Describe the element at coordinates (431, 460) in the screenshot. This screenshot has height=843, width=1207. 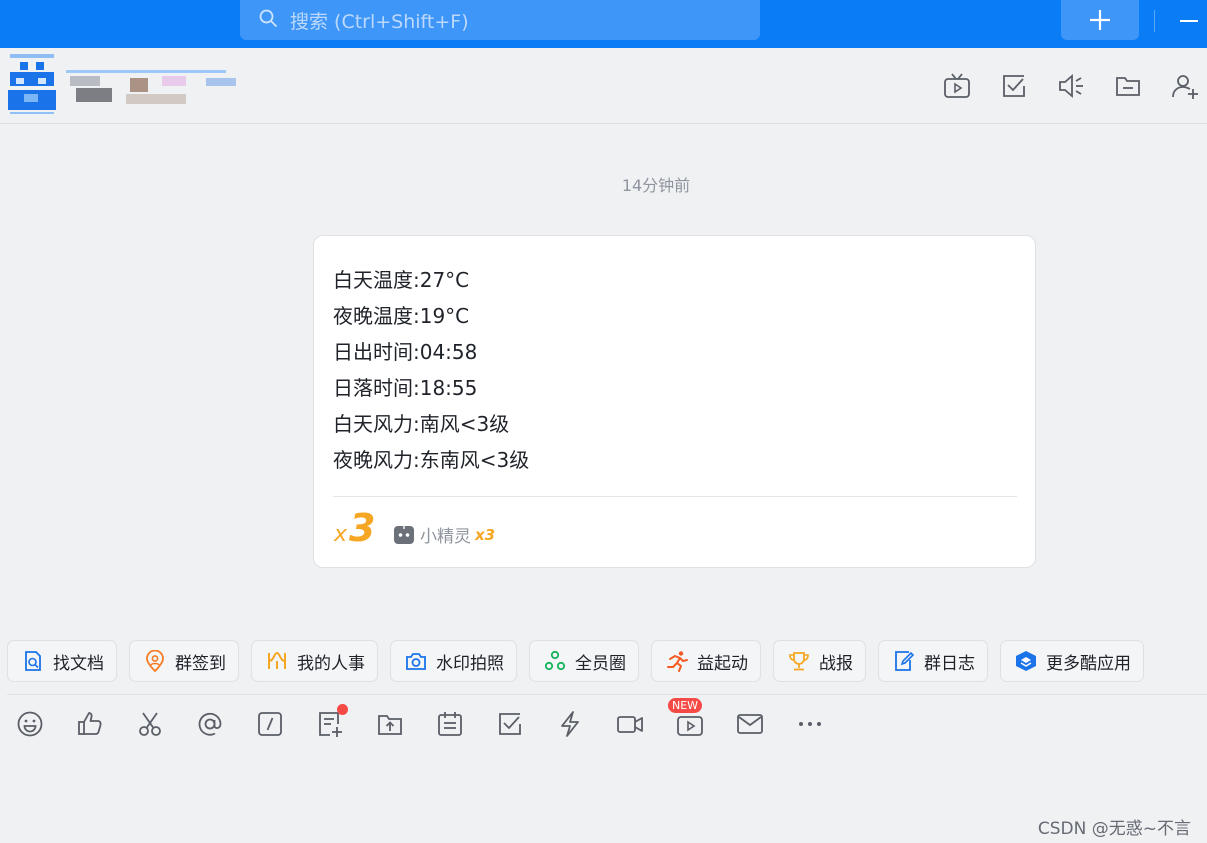
I see `night-wind: 夜晚风力:东南风<3级` at that location.